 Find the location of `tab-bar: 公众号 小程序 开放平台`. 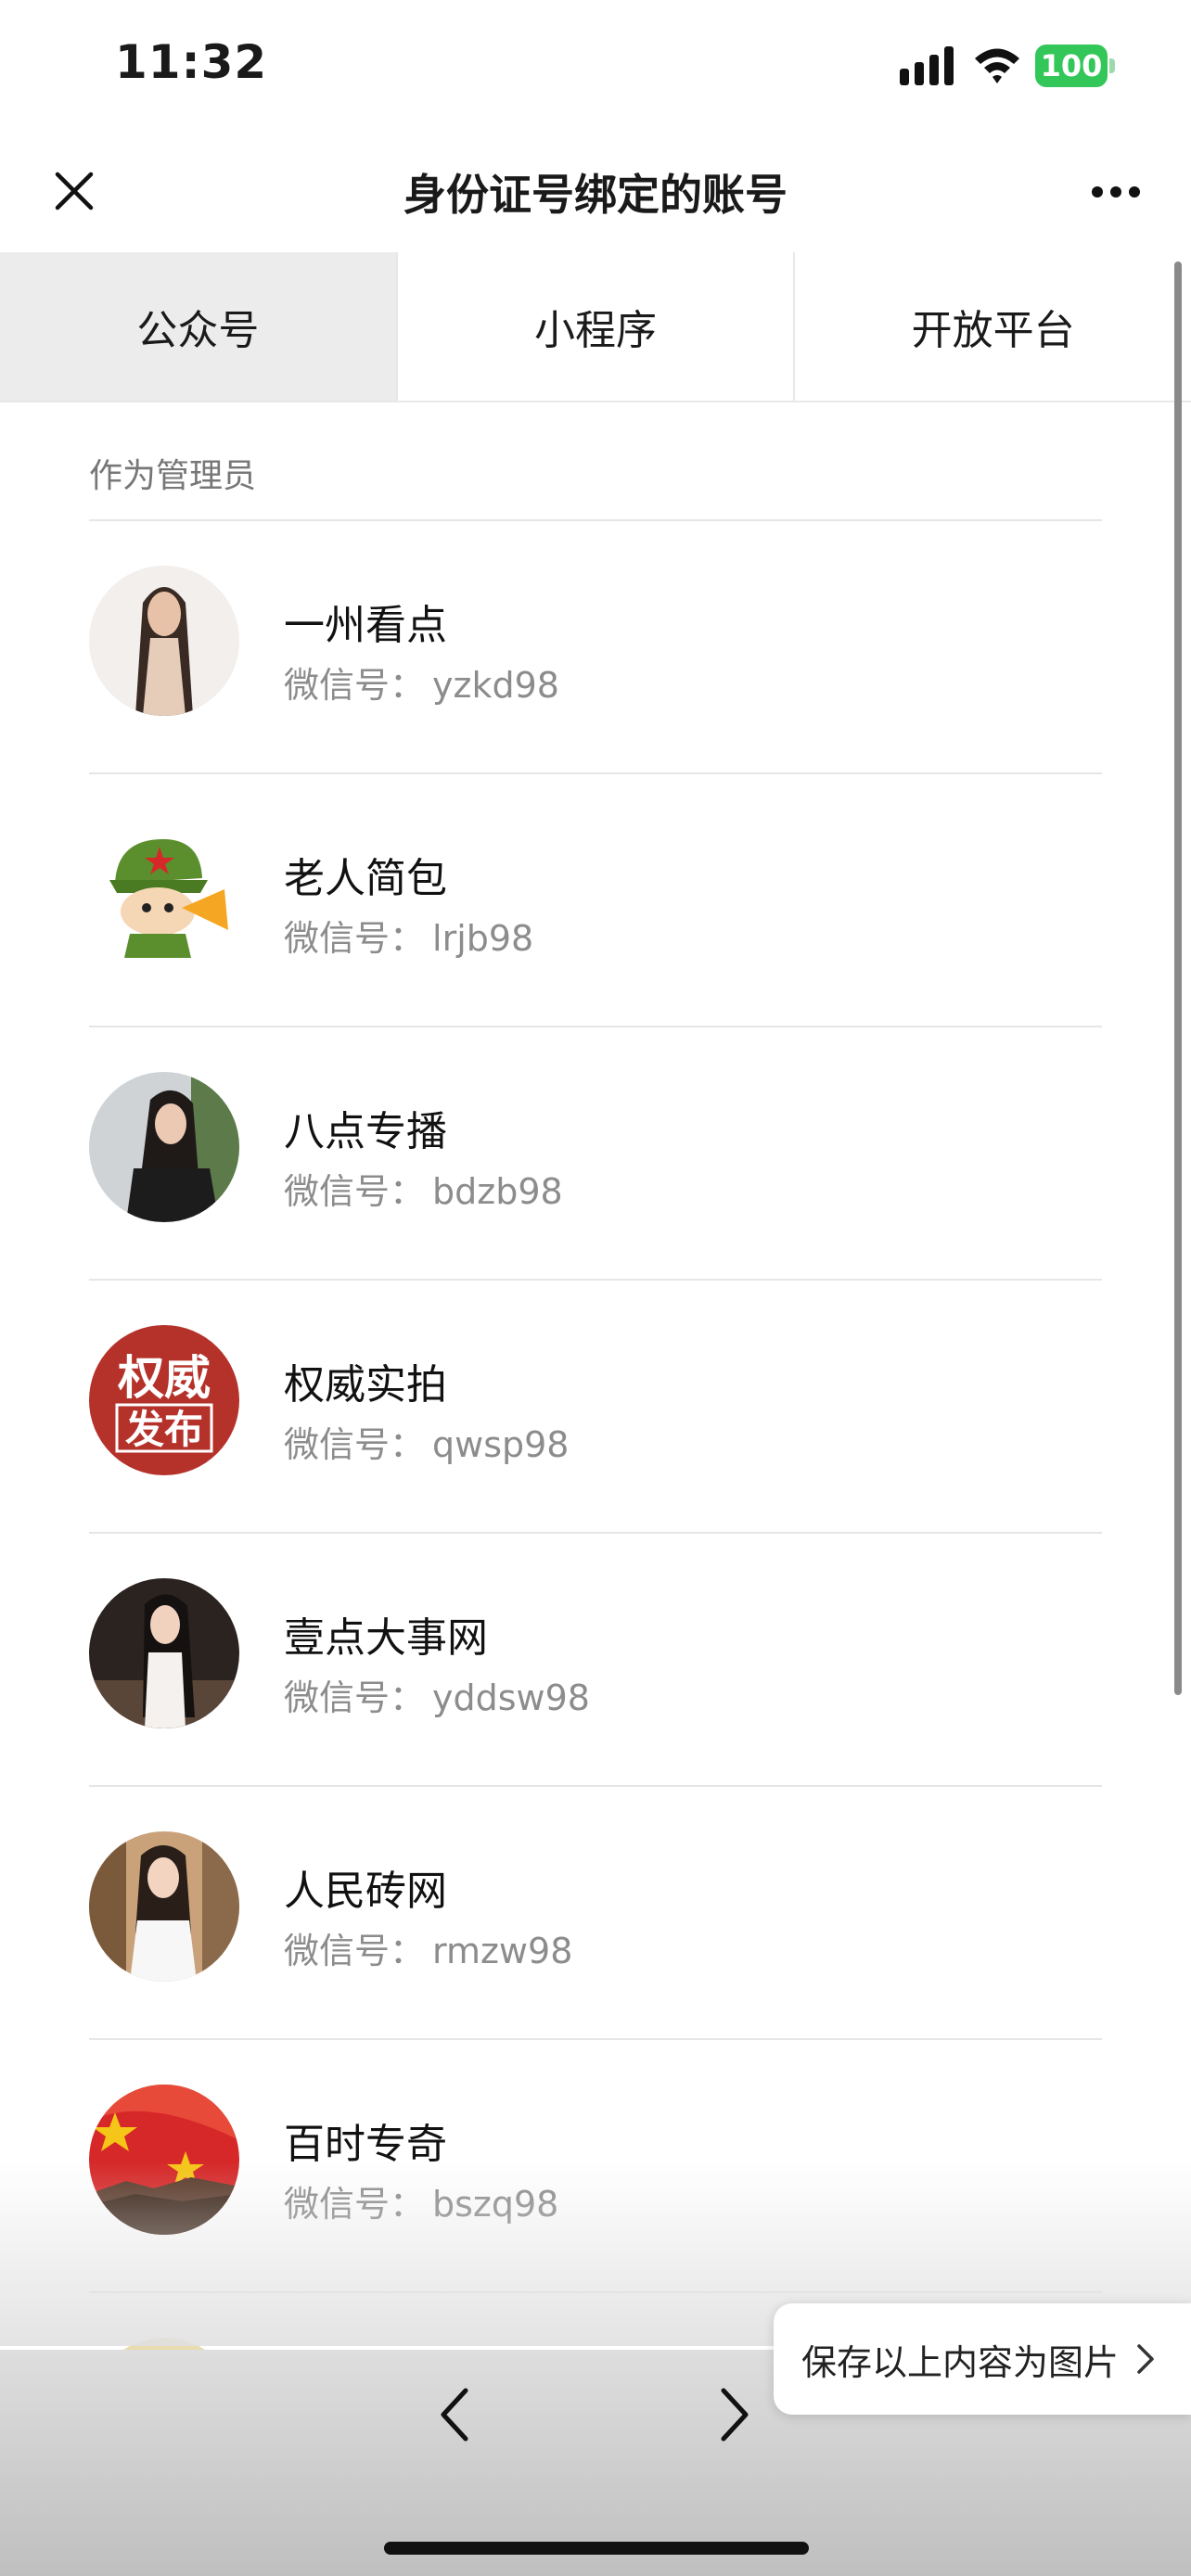

tab-bar: 公众号 小程序 开放平台 is located at coordinates (595, 327).